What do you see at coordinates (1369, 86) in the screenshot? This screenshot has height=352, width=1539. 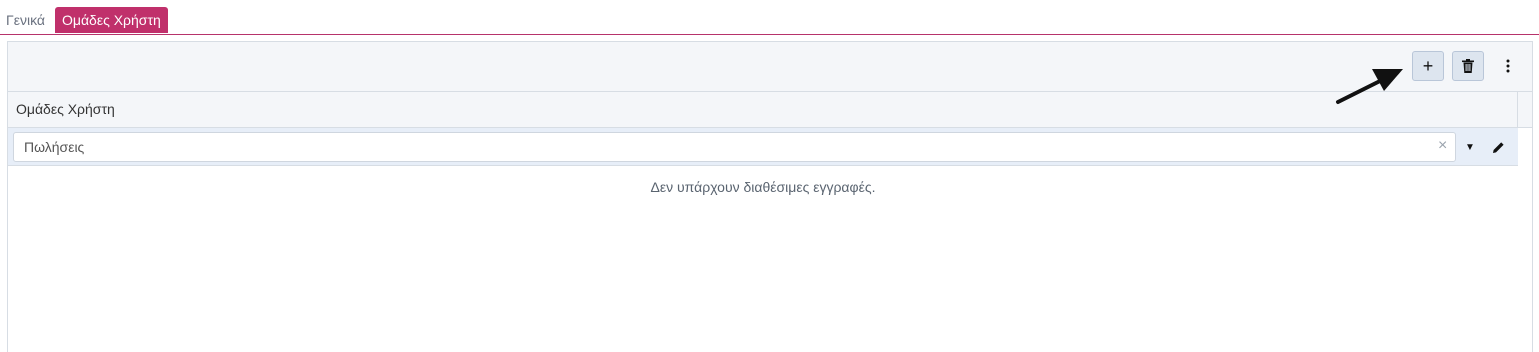 I see `annotation-arrow-icon` at bounding box center [1369, 86].